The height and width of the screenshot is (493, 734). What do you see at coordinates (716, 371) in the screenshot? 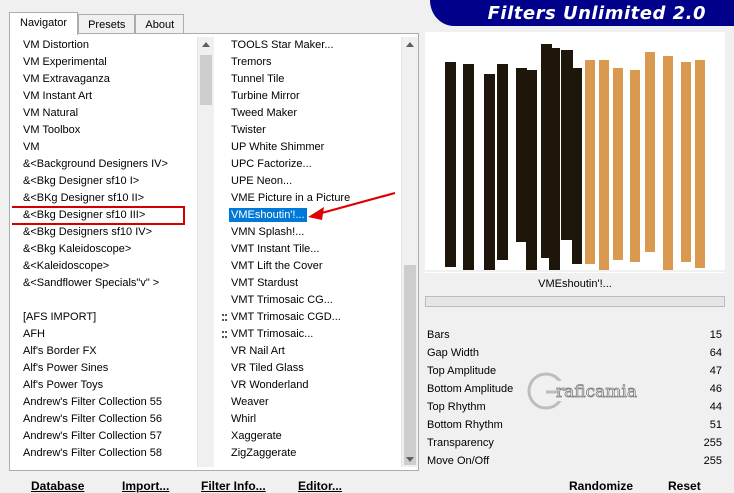
I see `param-value: 47` at bounding box center [716, 371].